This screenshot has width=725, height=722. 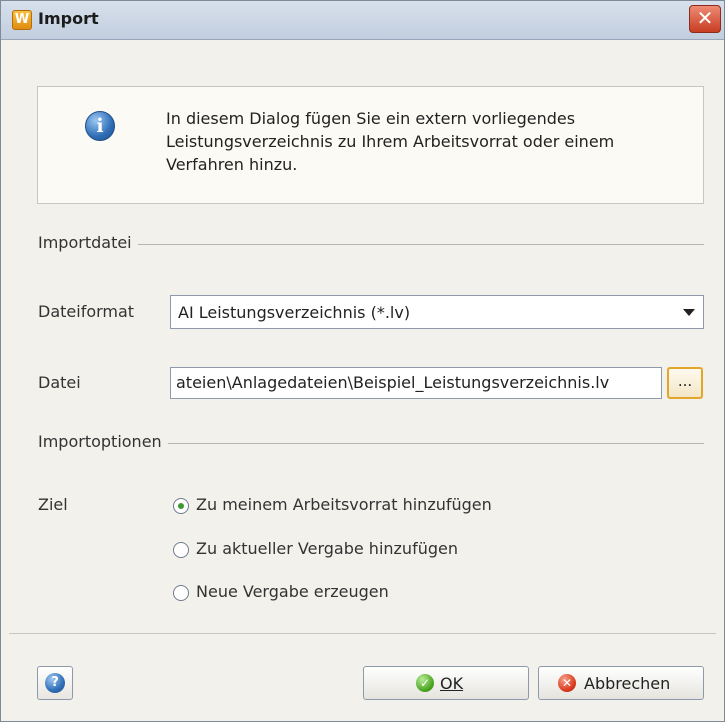 What do you see at coordinates (88, 242) in the screenshot?
I see `section-heading-importdatei: Importdatei` at bounding box center [88, 242].